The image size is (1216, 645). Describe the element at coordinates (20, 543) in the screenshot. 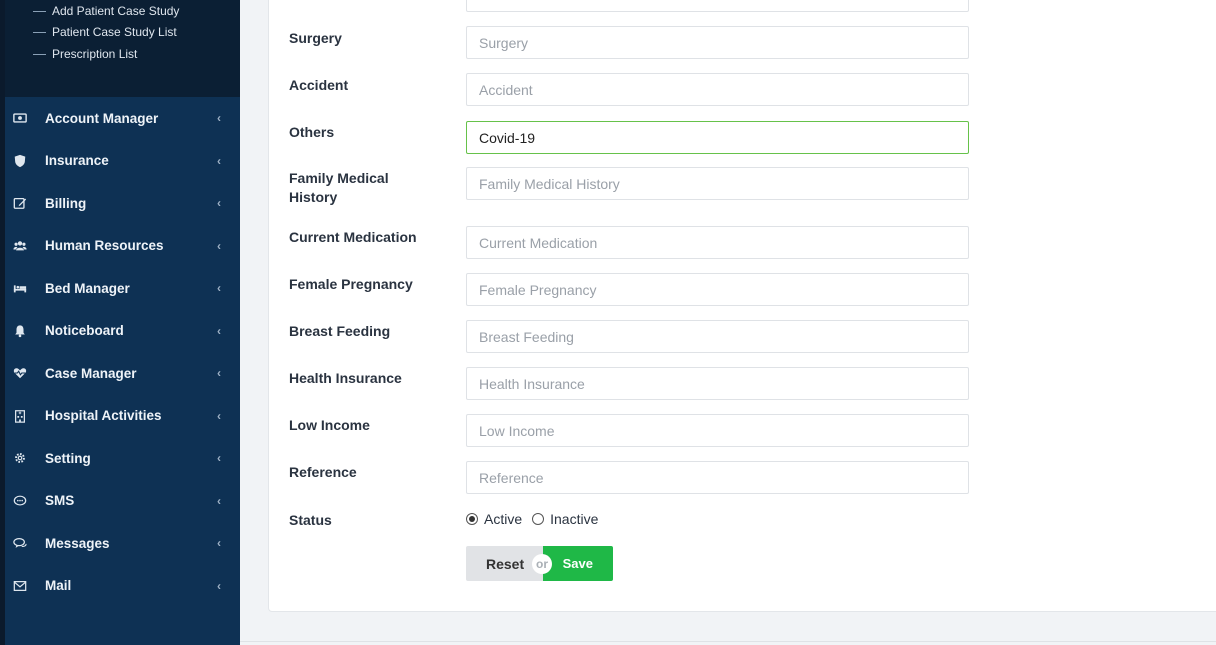

I see `comments-icon` at that location.